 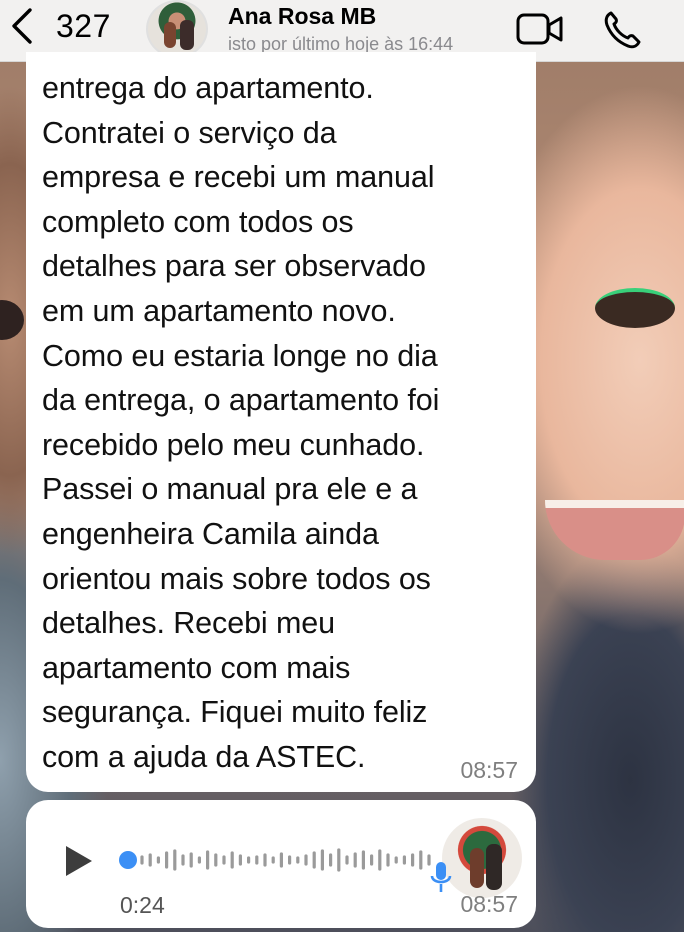 What do you see at coordinates (83, 25) in the screenshot?
I see `unread-count: 327` at bounding box center [83, 25].